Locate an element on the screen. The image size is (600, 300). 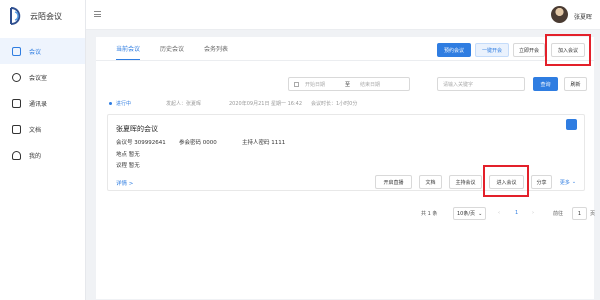
end-date-field: 结束日期 is located at coordinates (370, 84).